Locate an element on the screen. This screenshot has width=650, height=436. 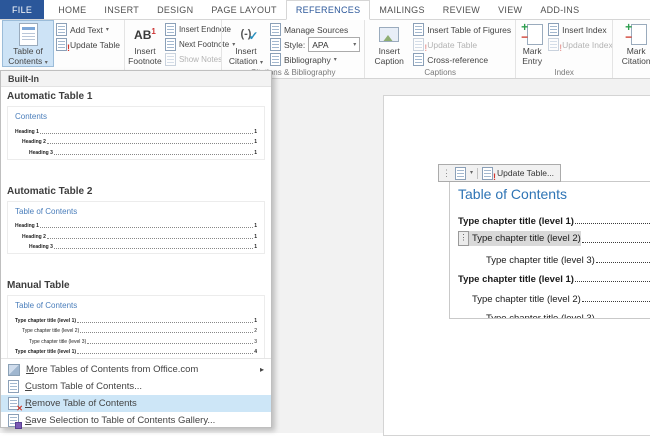
tab-design: DESIGN is located at coordinates (175, 9).